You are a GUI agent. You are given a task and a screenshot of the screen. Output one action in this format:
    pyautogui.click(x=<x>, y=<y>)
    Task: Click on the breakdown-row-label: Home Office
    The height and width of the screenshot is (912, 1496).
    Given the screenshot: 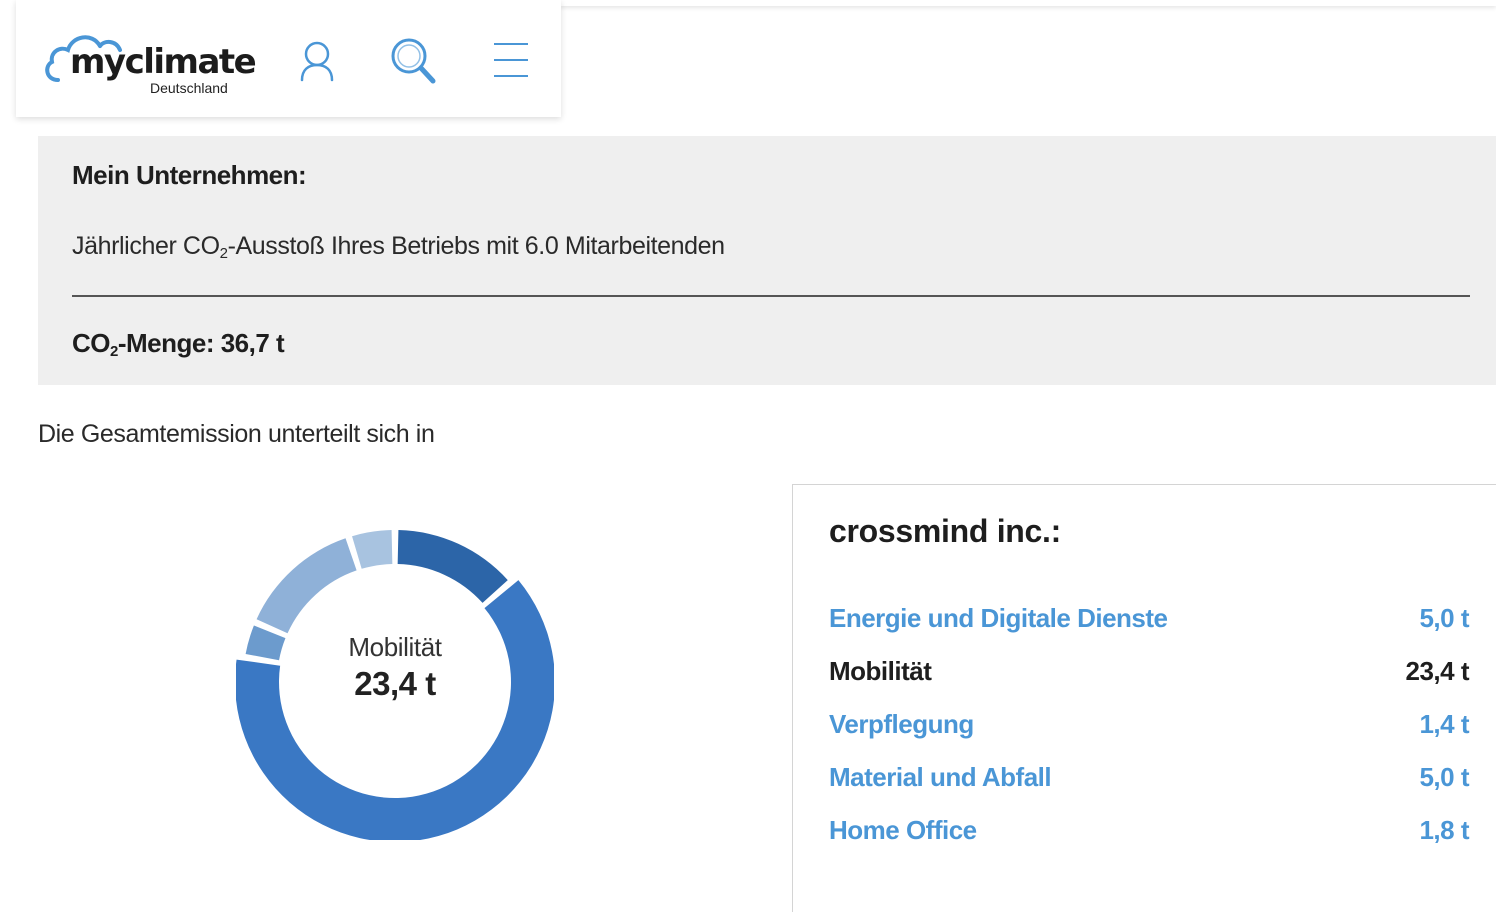 What is the action you would take?
    pyautogui.click(x=903, y=830)
    